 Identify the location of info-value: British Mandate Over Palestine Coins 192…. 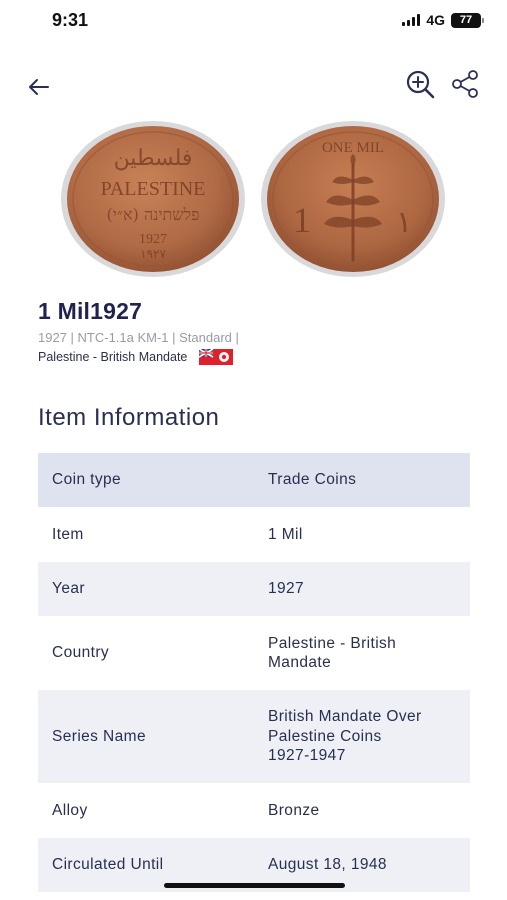
(345, 736).